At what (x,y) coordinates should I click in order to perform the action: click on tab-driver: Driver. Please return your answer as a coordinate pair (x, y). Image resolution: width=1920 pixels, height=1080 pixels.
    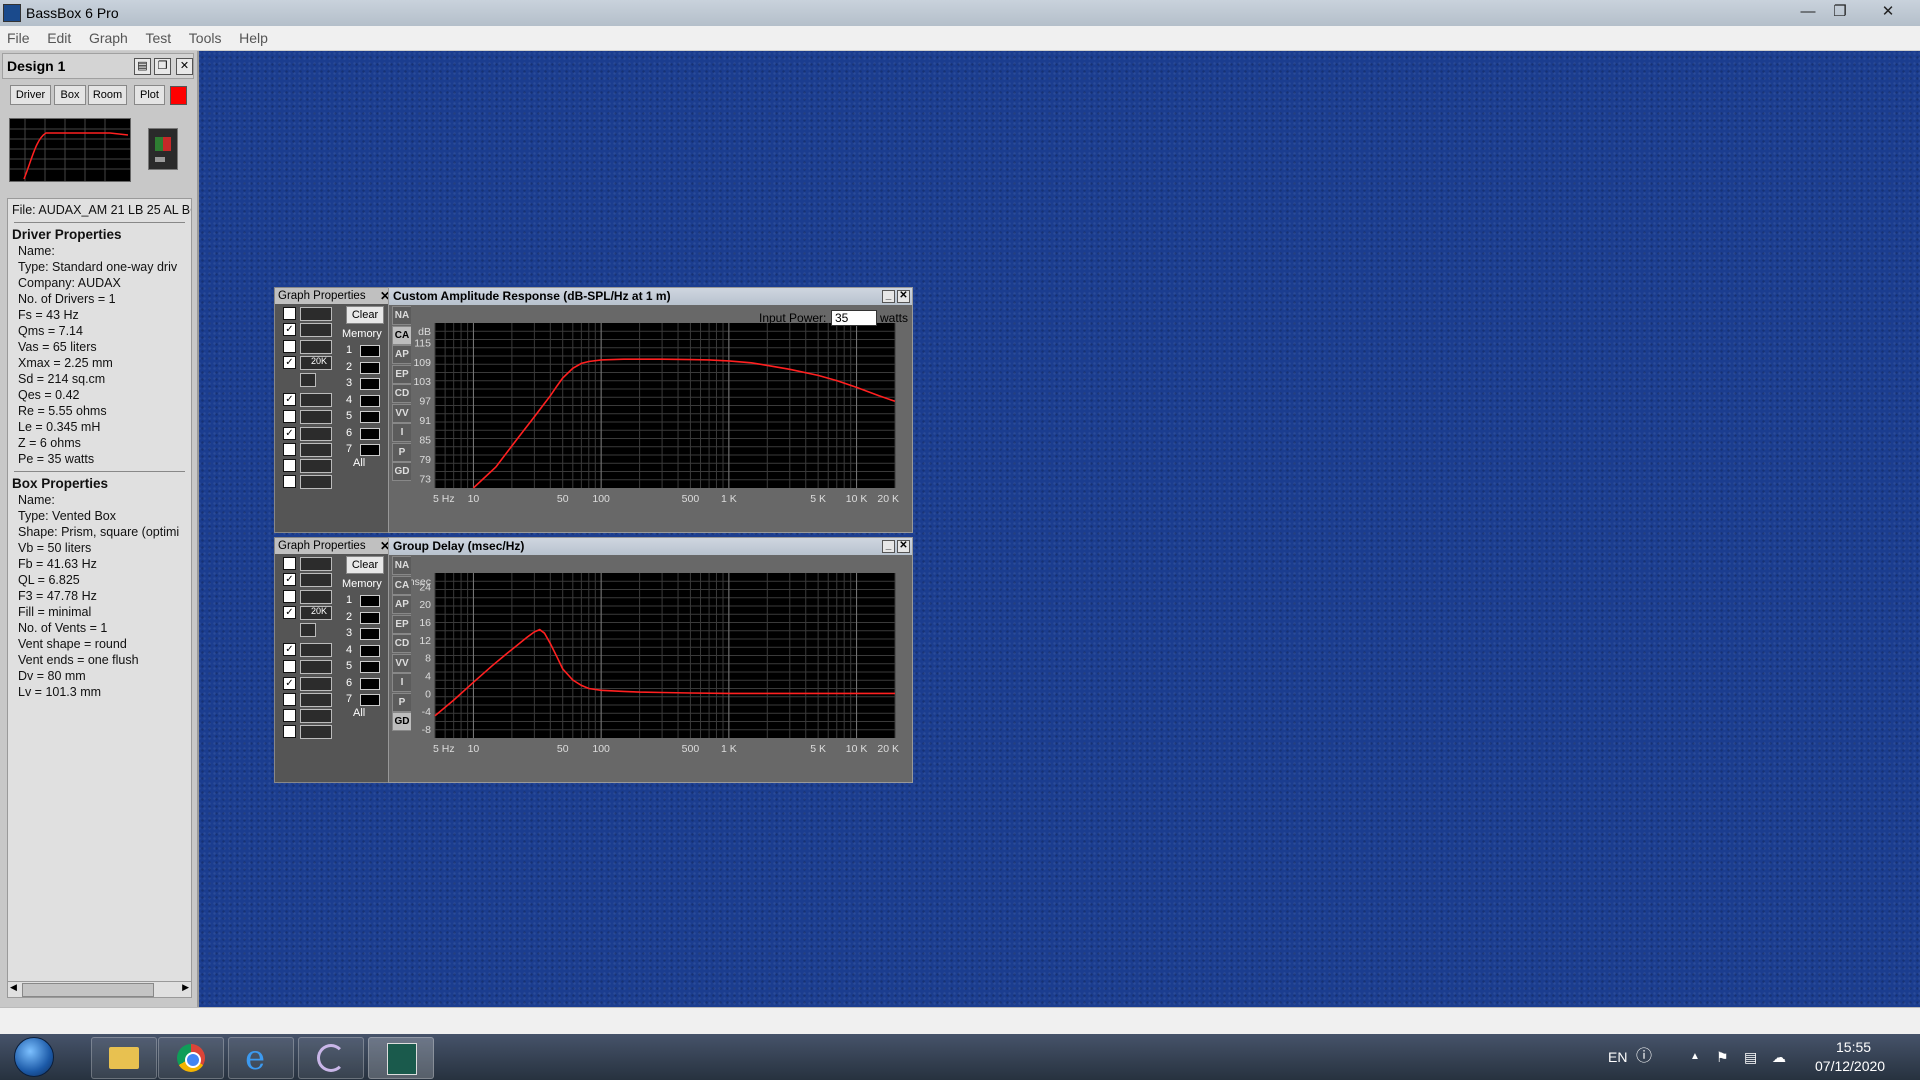
    Looking at the image, I should click on (30, 95).